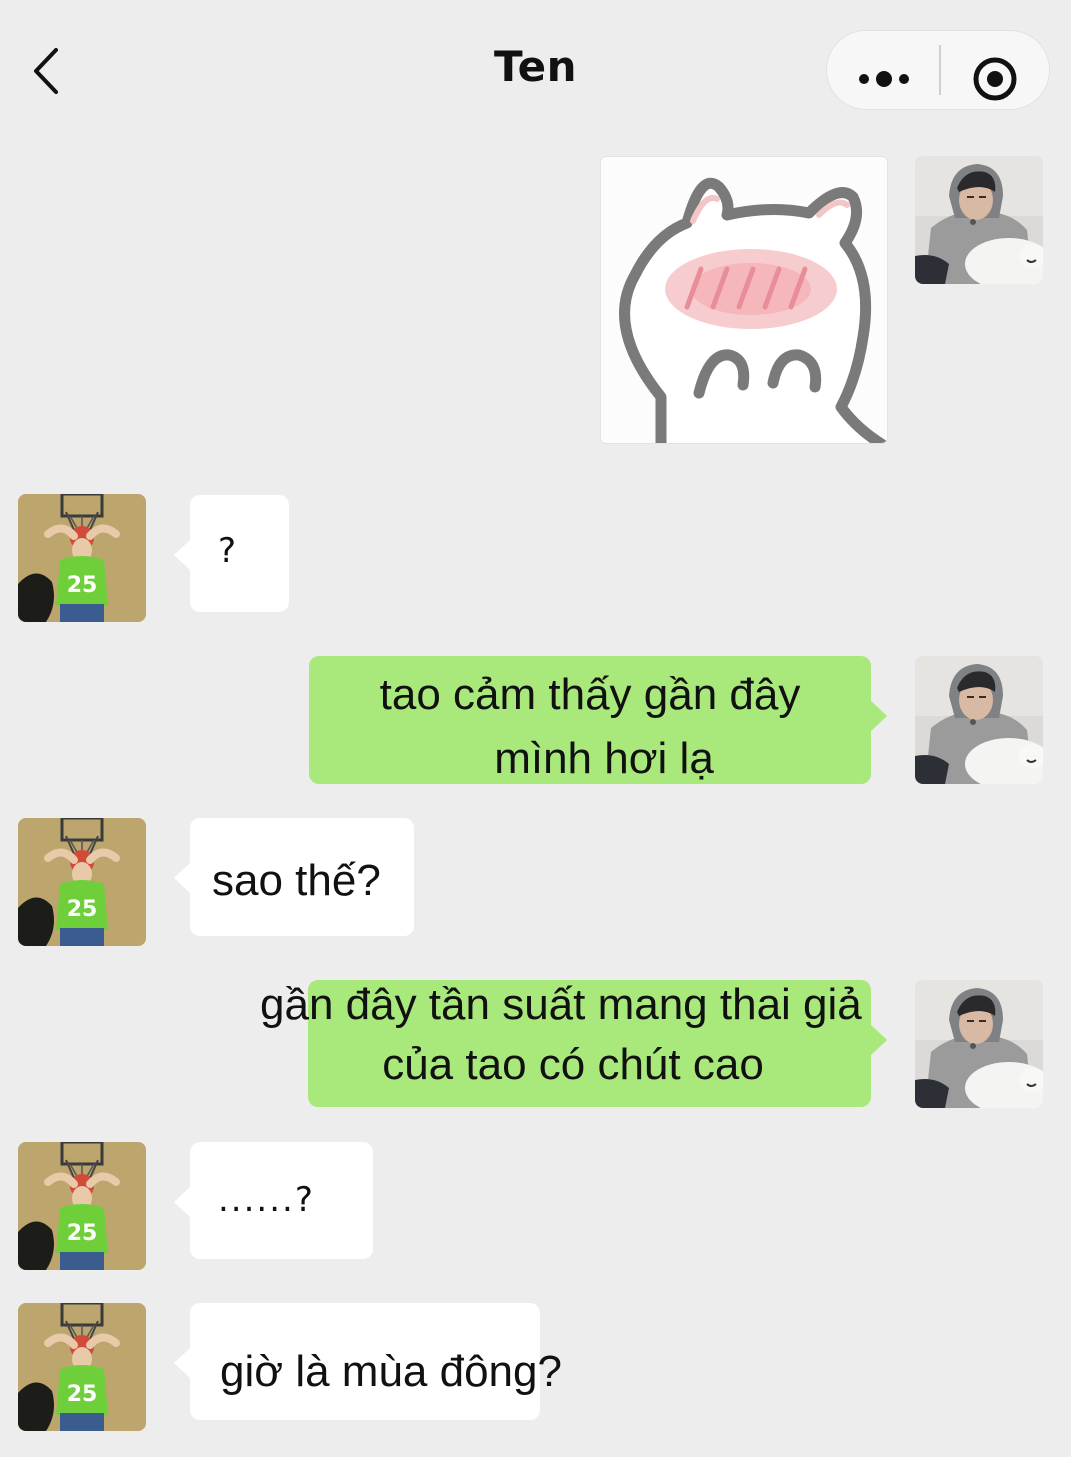 This screenshot has height=1457, width=1071. I want to click on target-close-icon, so click(995, 79).